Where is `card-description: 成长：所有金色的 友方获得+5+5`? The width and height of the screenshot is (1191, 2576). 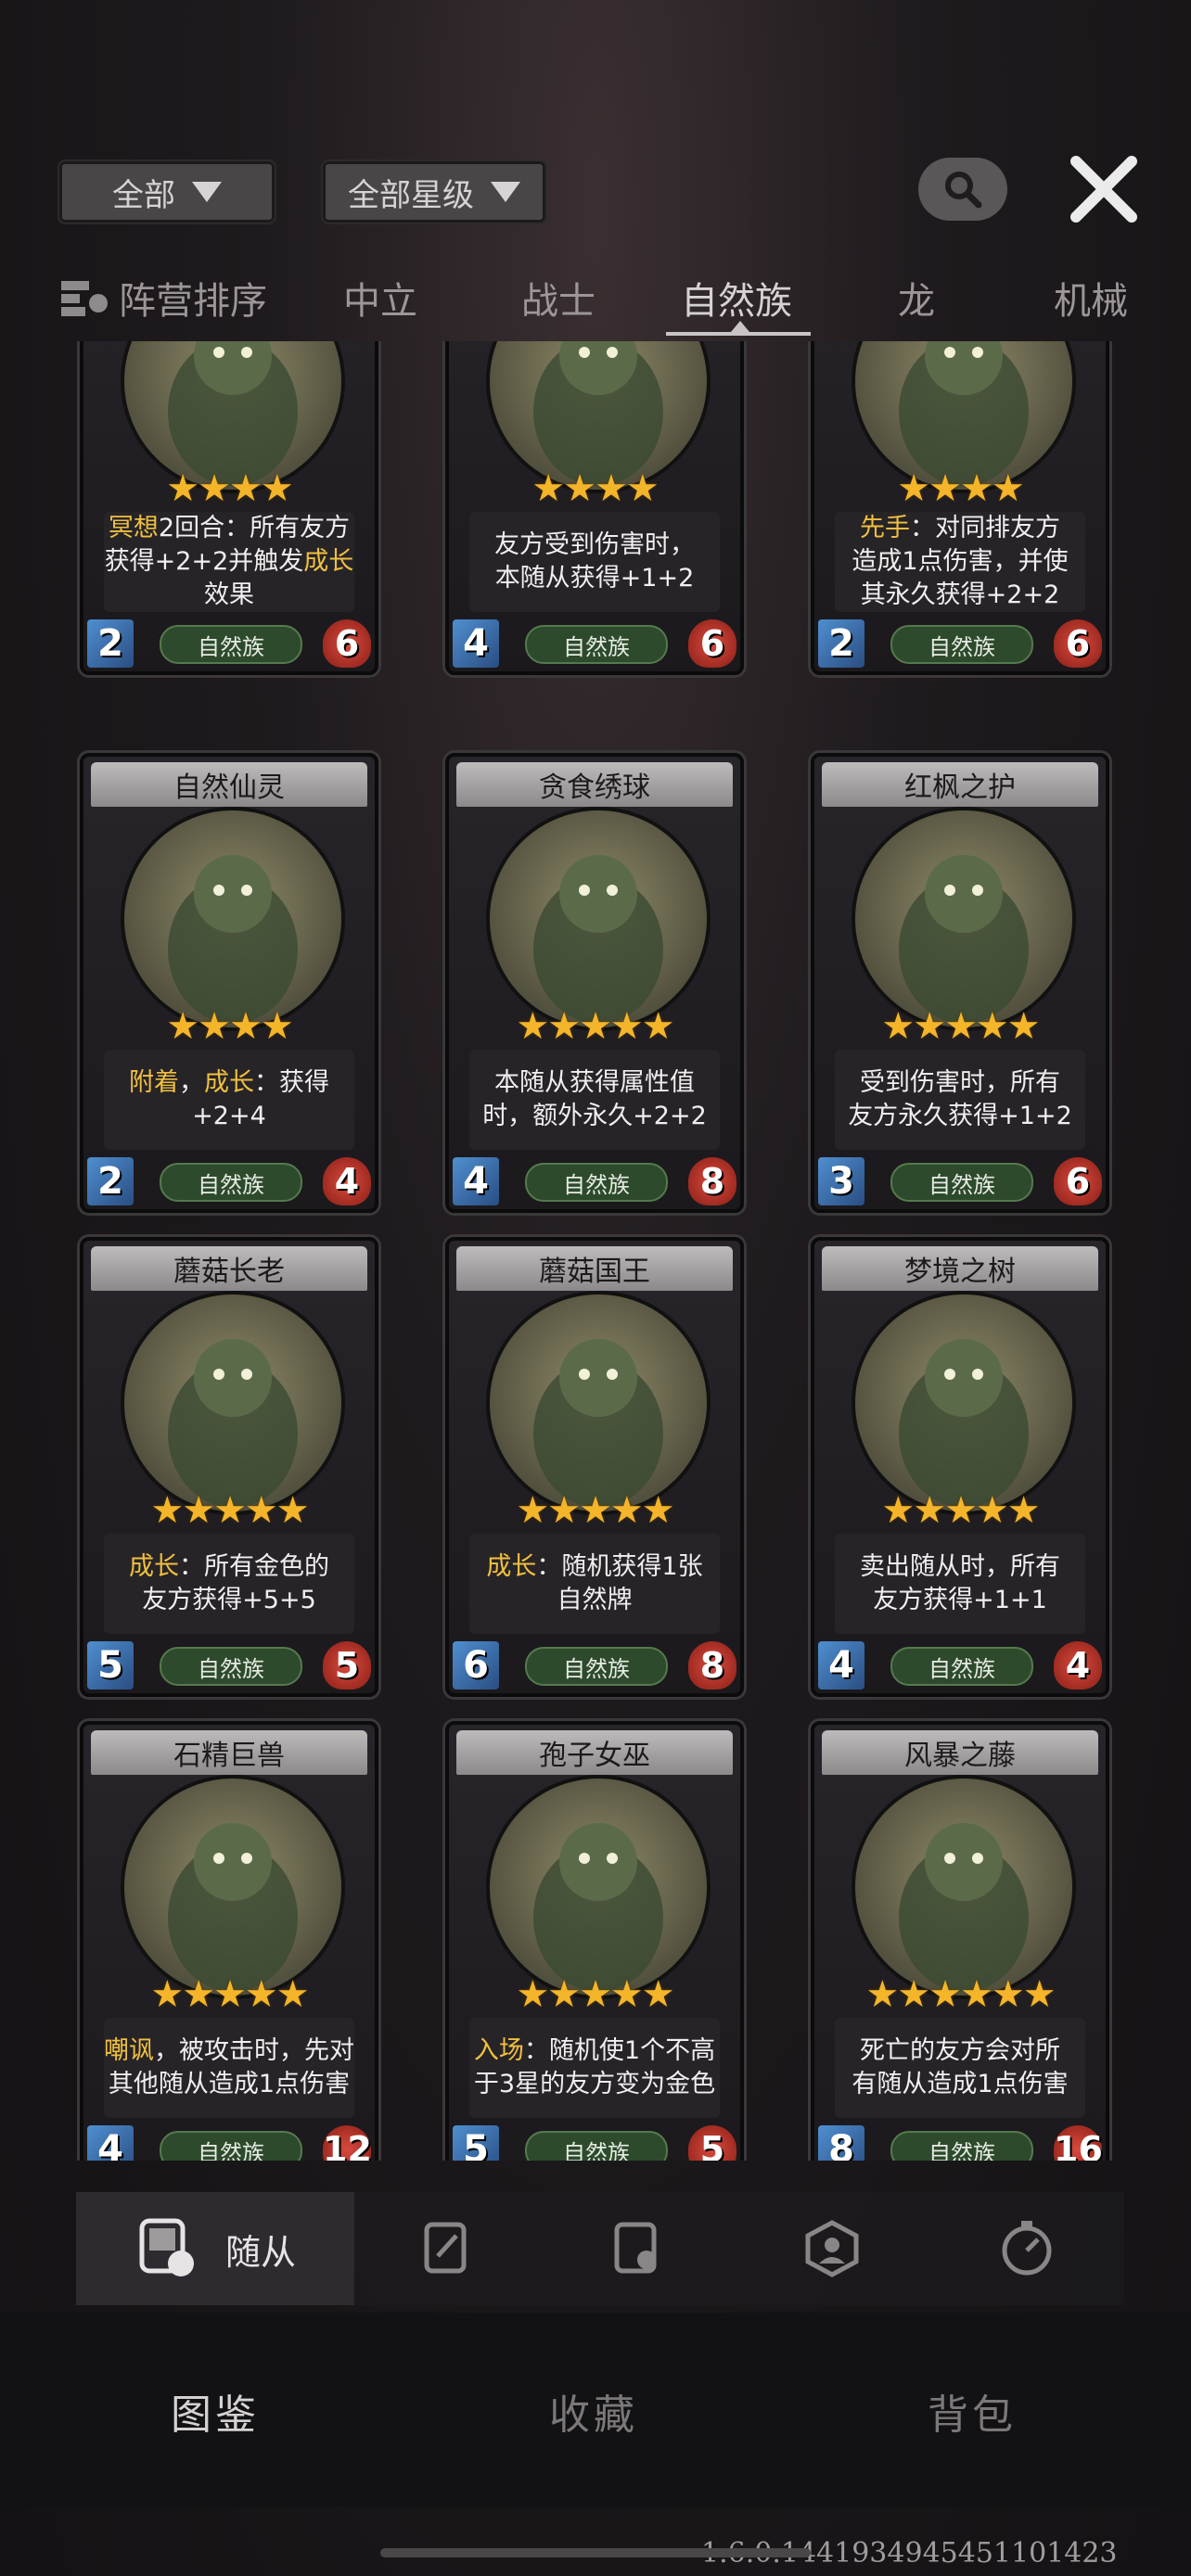 card-description: 成长：所有金色的 友方获得+5+5 is located at coordinates (229, 1584).